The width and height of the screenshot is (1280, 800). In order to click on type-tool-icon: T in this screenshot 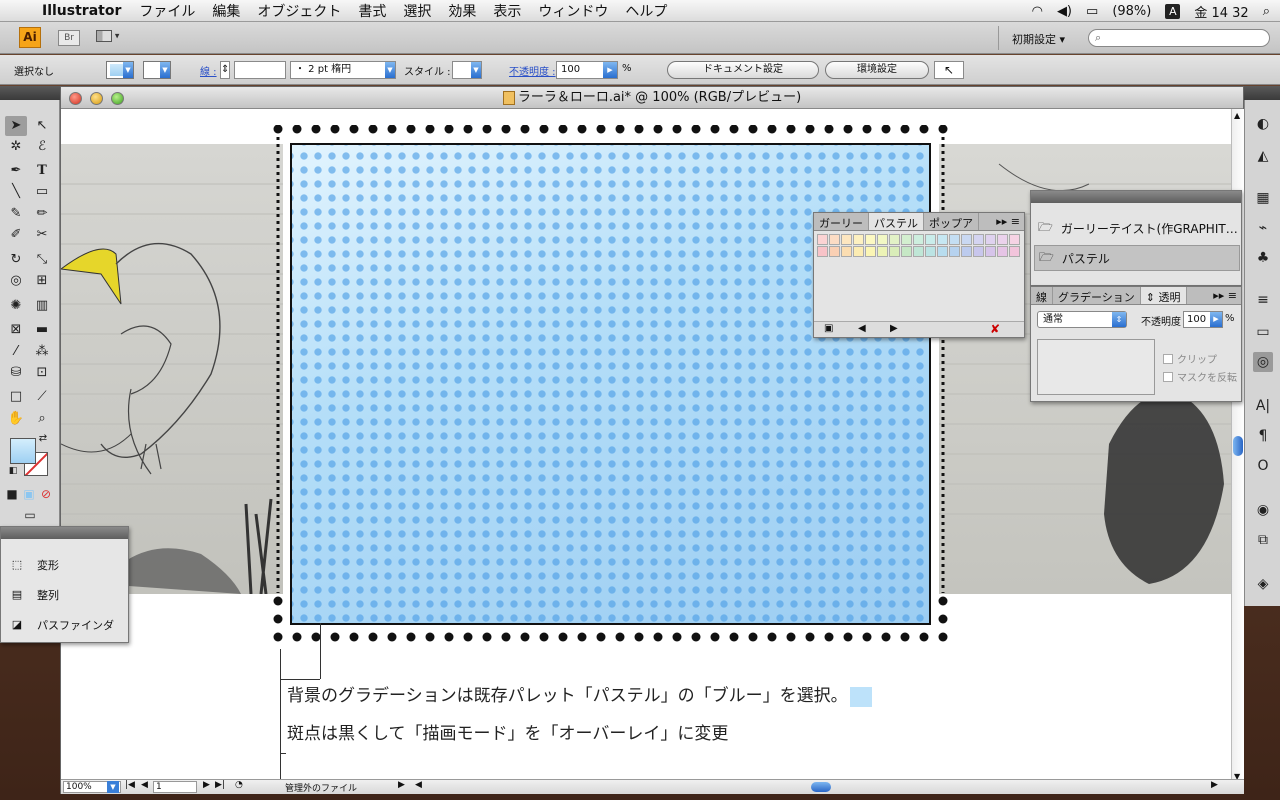, I will do `click(42, 171)`.